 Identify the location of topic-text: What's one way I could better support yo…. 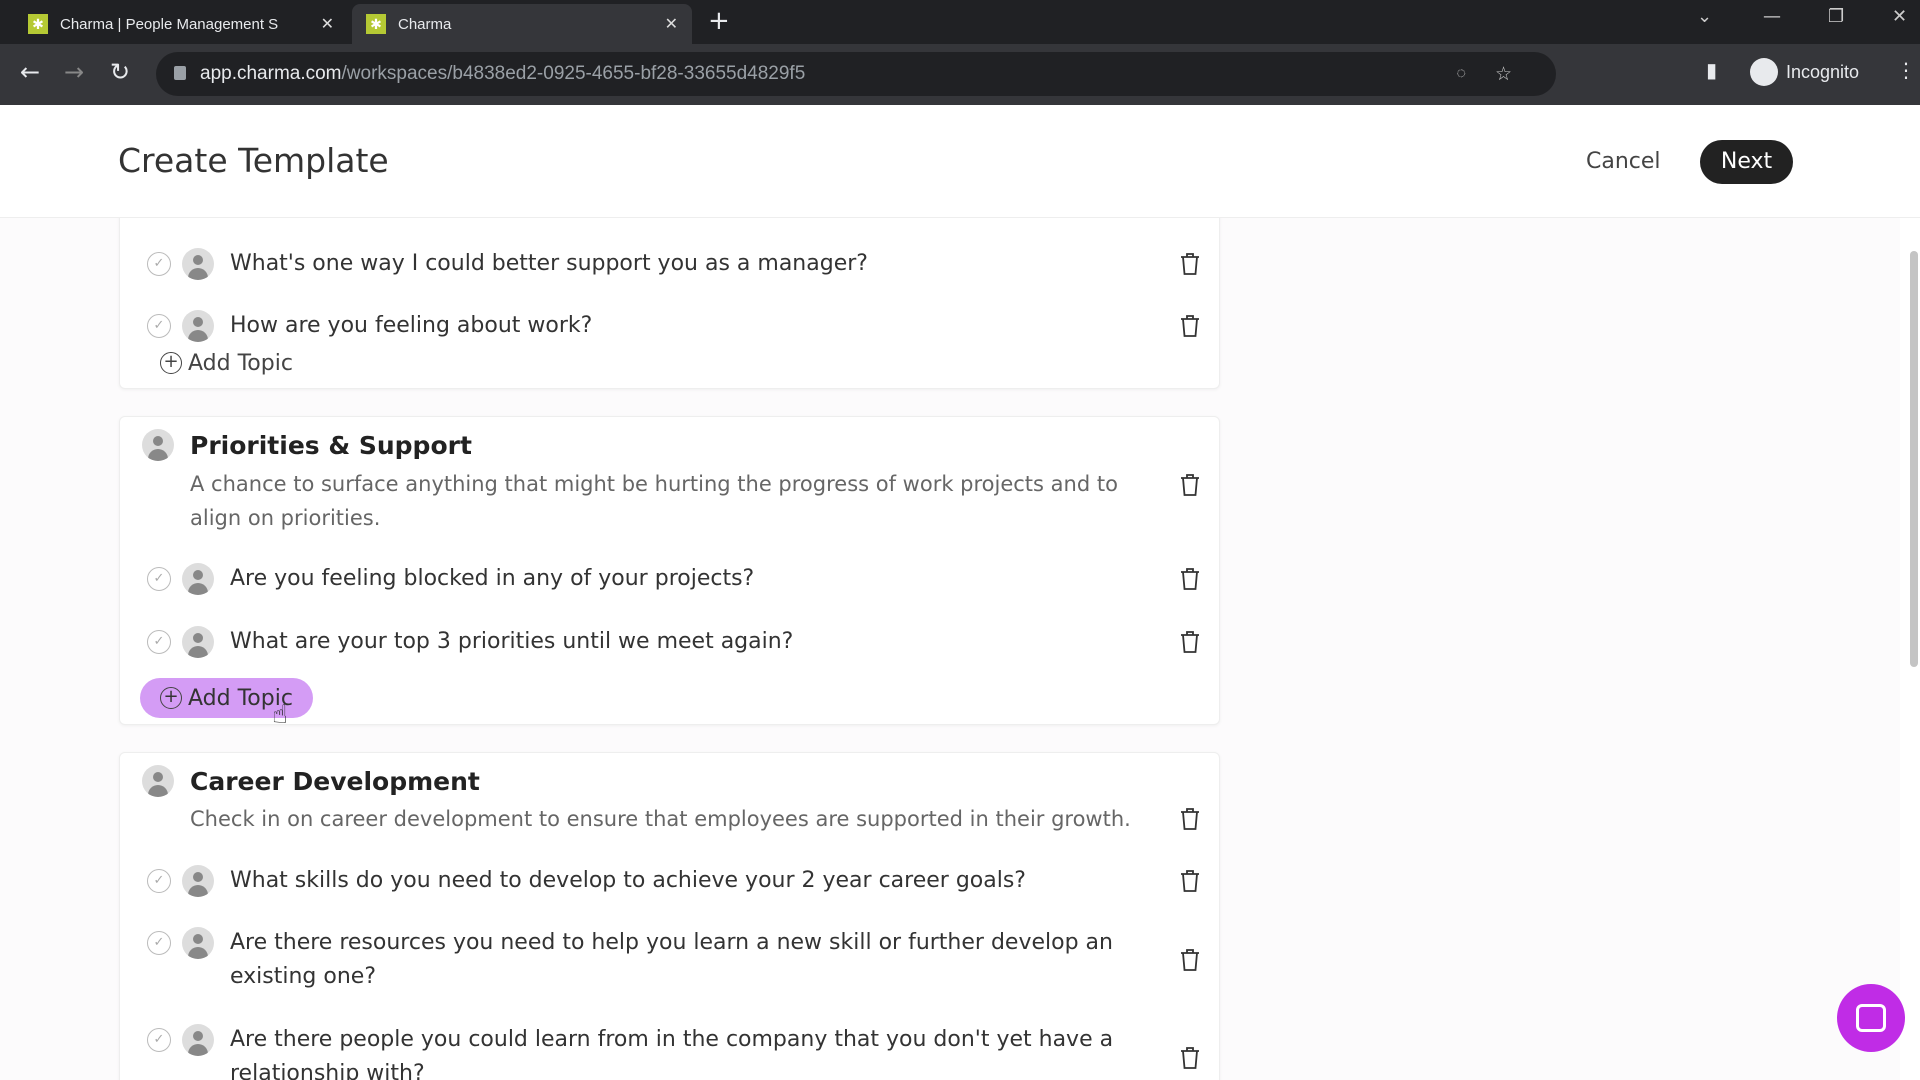
(695, 264).